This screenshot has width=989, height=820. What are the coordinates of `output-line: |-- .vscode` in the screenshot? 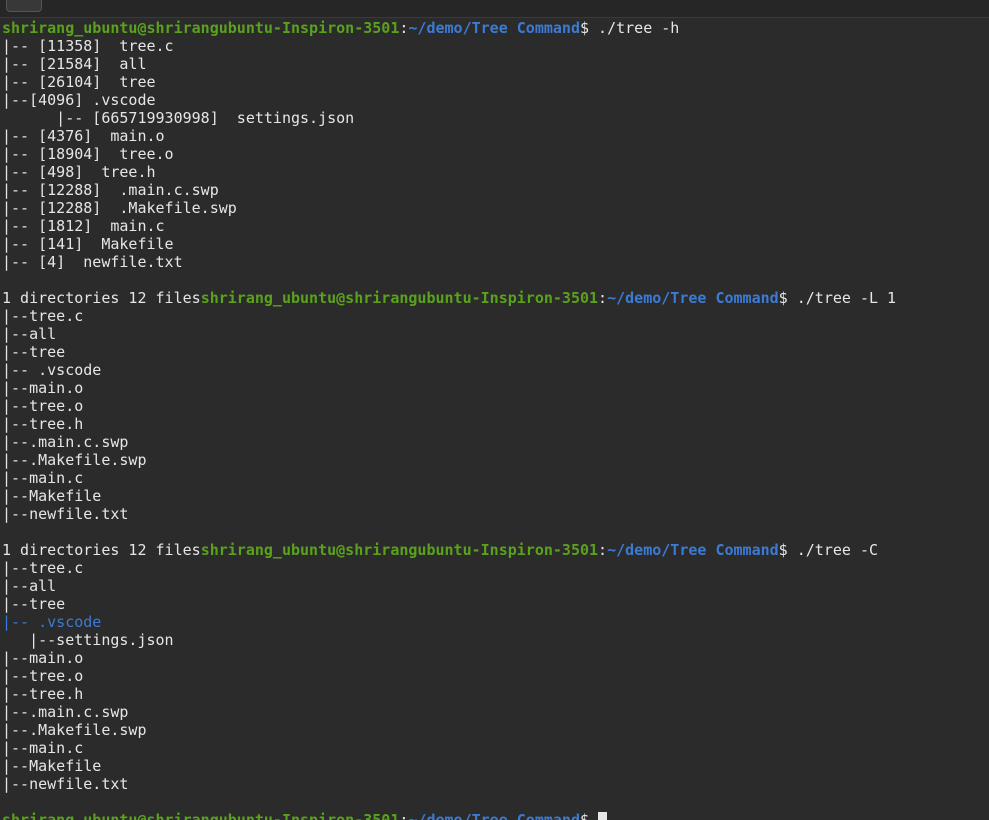 It's located at (52, 370).